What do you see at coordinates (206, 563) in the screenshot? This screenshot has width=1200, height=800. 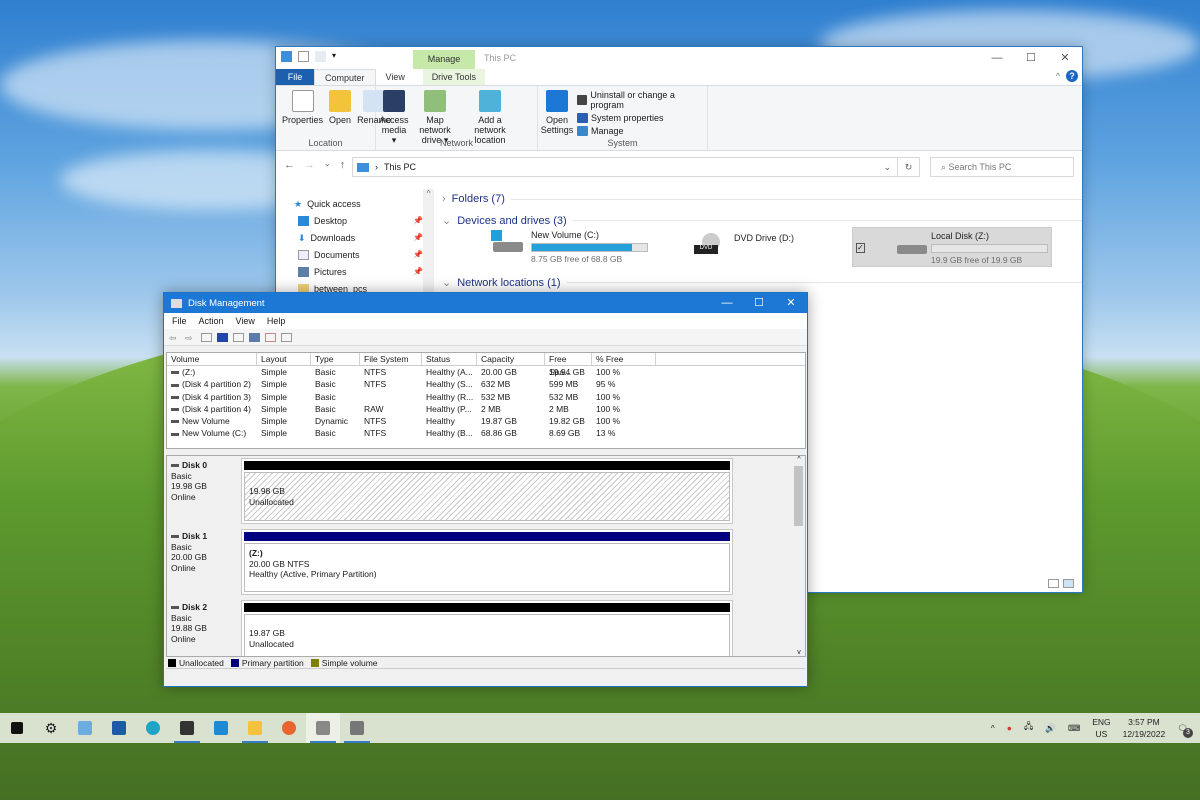 I see `disk-label: Disk 1 Basic 20.00 GB Online` at bounding box center [206, 563].